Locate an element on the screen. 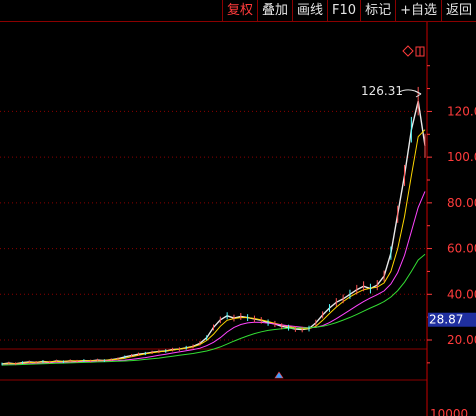 Image resolution: width=476 pixels, height=416 pixels. high-price-label: 126.31 is located at coordinates (382, 91).